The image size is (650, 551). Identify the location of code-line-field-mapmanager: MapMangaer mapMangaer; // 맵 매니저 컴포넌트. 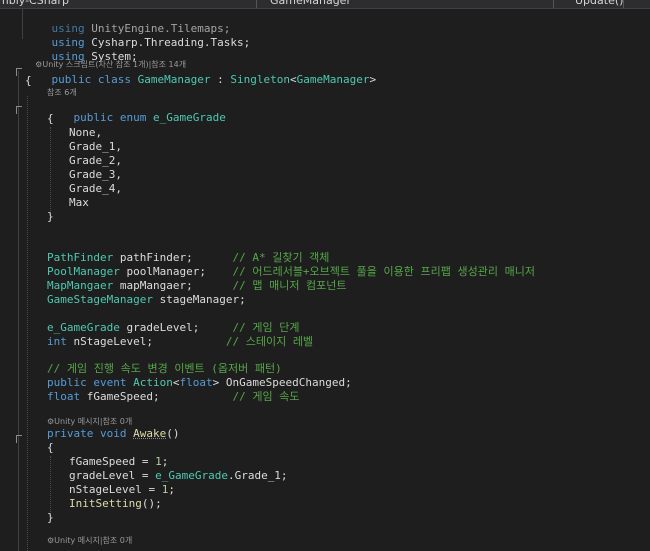
(197, 285).